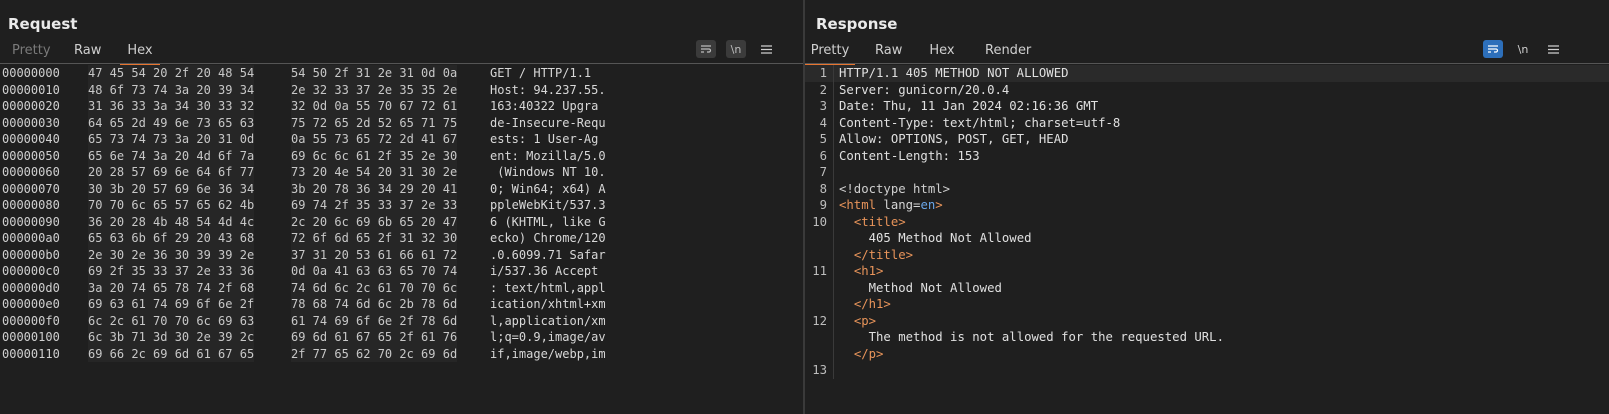 This screenshot has height=414, width=1609. I want to click on code-line: </h1>, so click(1207, 304).